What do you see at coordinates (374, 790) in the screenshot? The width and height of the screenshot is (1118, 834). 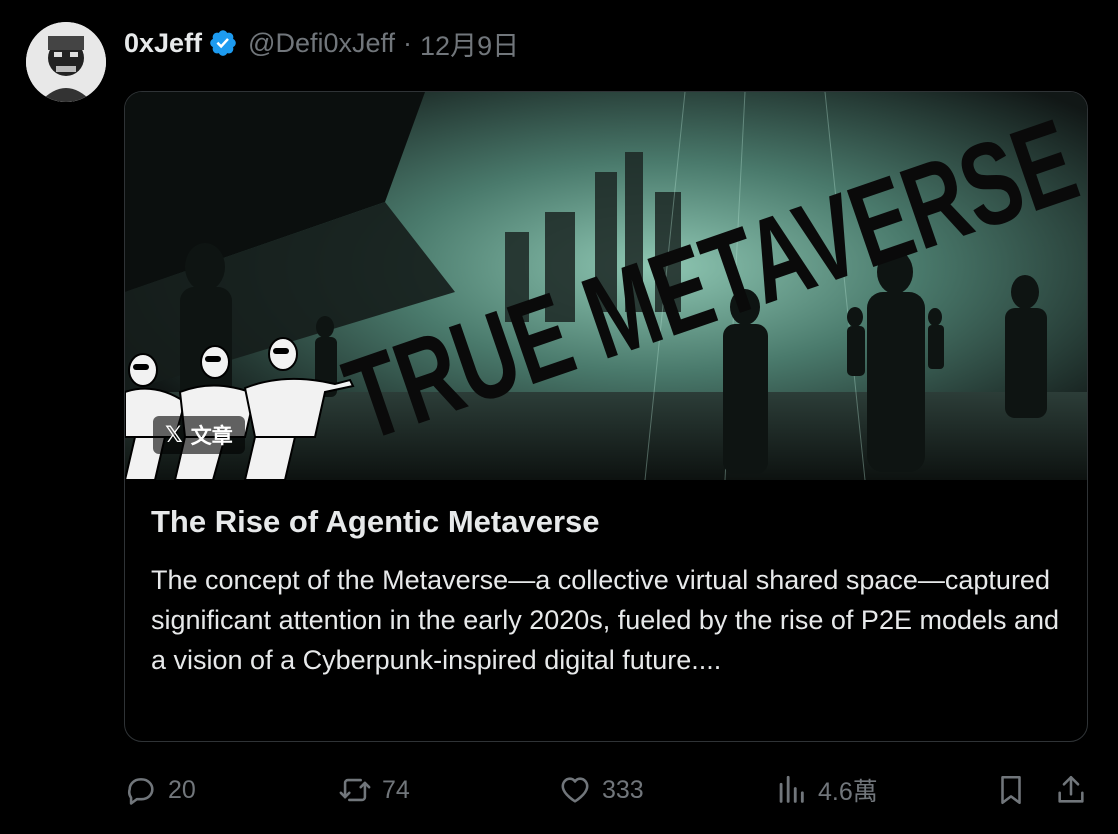 I see `repost-button: 74` at bounding box center [374, 790].